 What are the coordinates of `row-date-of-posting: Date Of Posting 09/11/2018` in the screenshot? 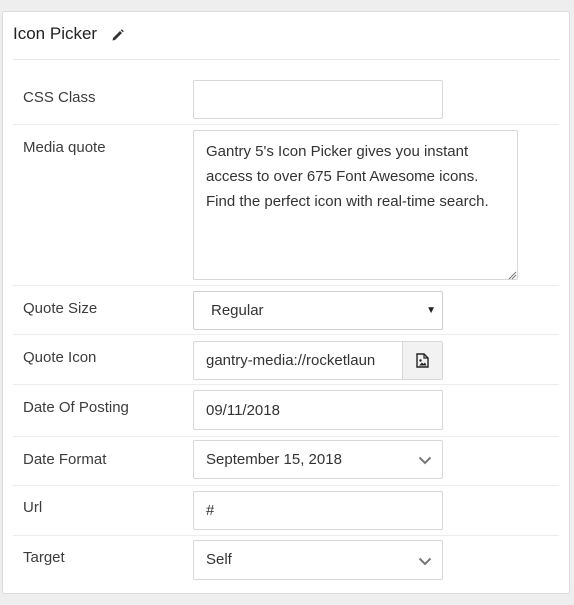 It's located at (286, 411).